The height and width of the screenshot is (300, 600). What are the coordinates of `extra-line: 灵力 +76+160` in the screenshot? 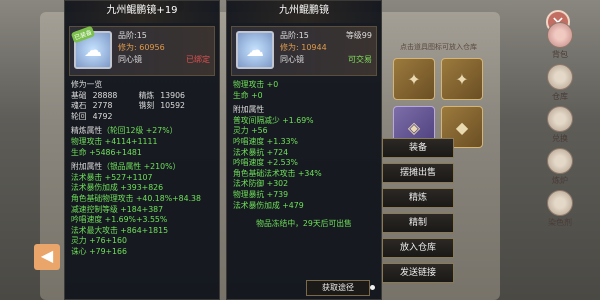 It's located at (99, 241).